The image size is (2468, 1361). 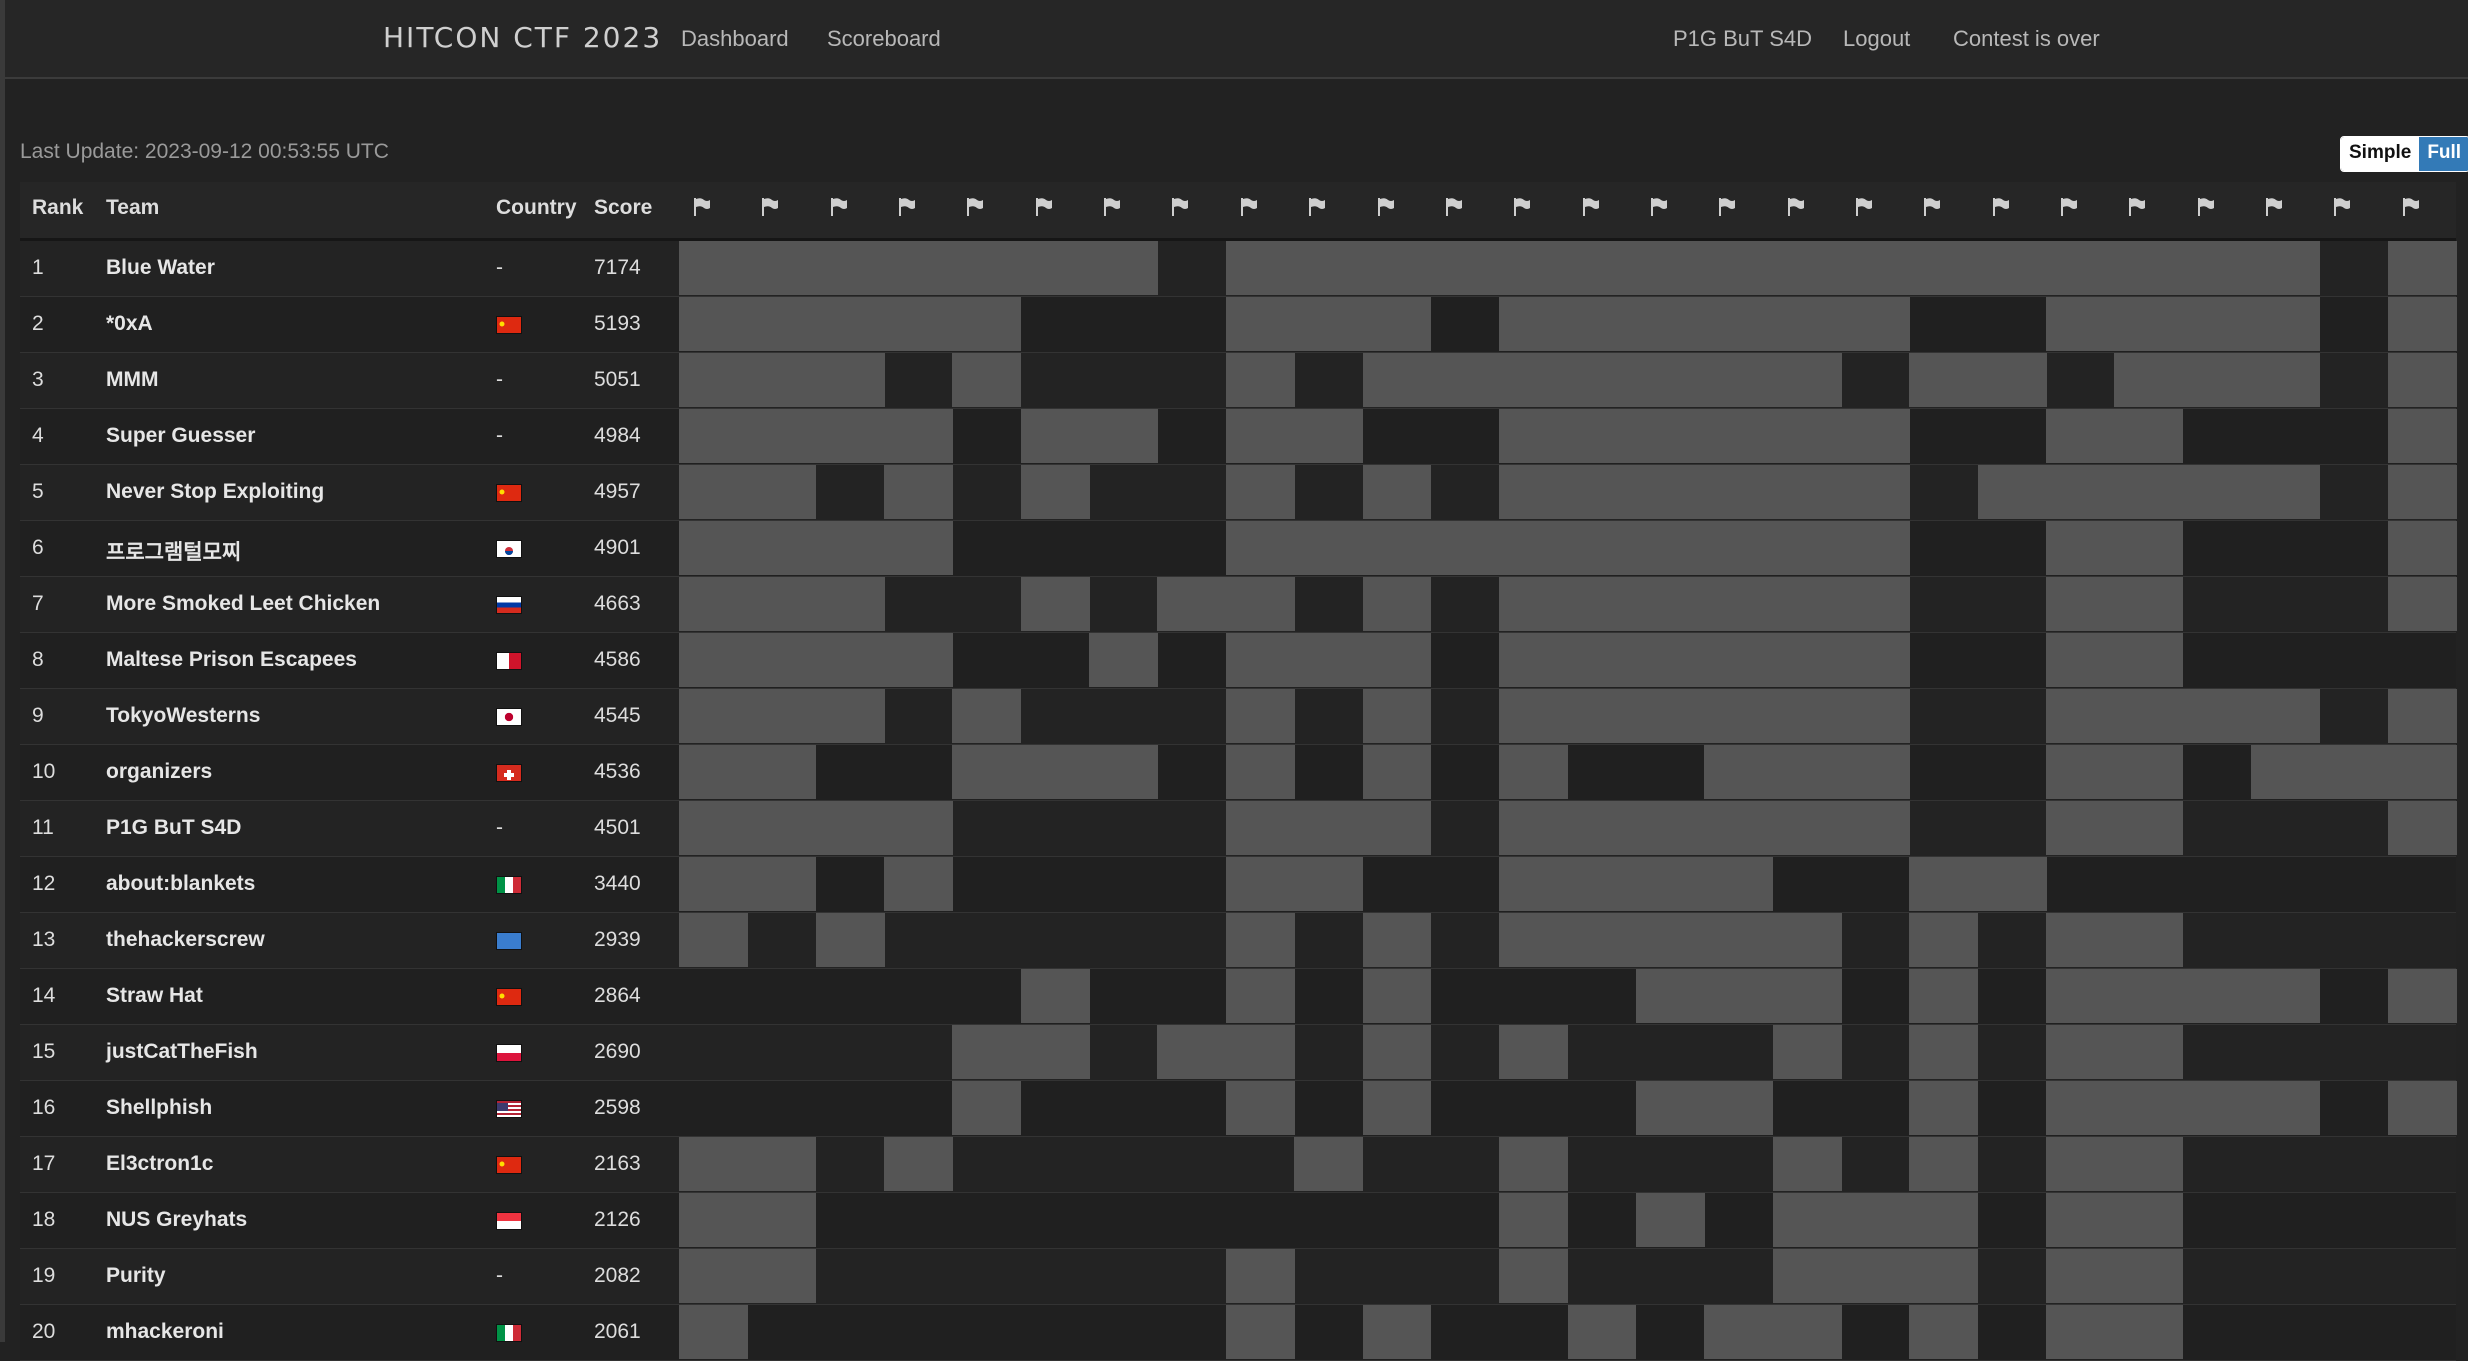 What do you see at coordinates (182, 1052) in the screenshot?
I see `team-name-link: justCatTheFish` at bounding box center [182, 1052].